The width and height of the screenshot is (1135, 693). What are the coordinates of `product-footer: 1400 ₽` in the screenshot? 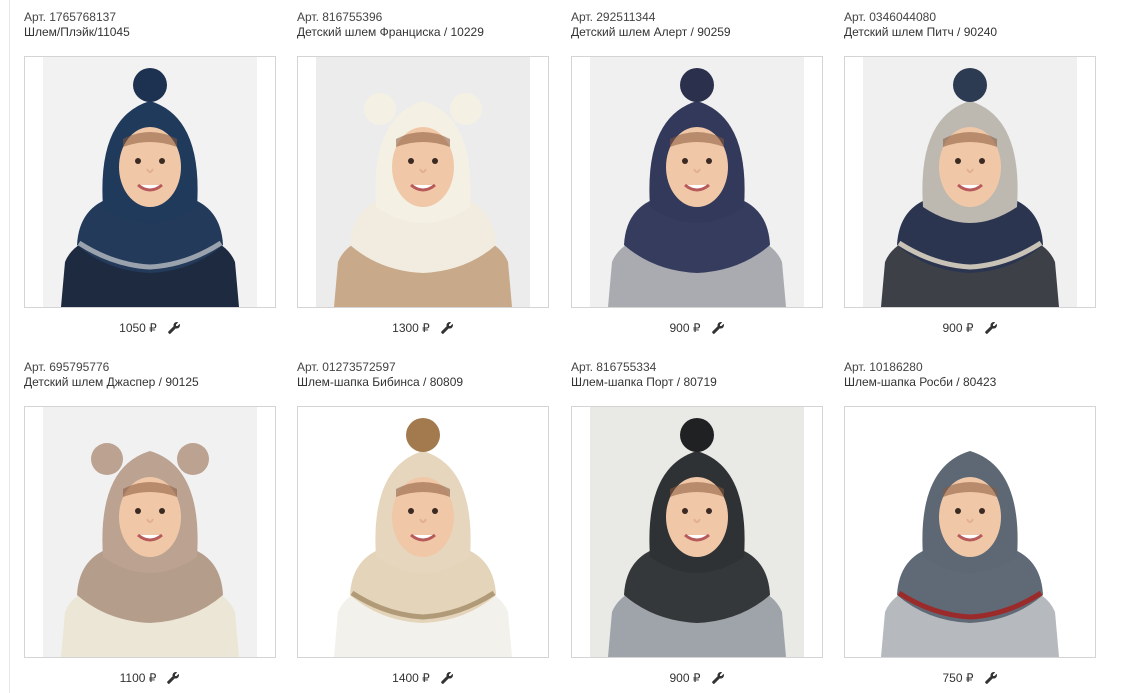 It's located at (423, 678).